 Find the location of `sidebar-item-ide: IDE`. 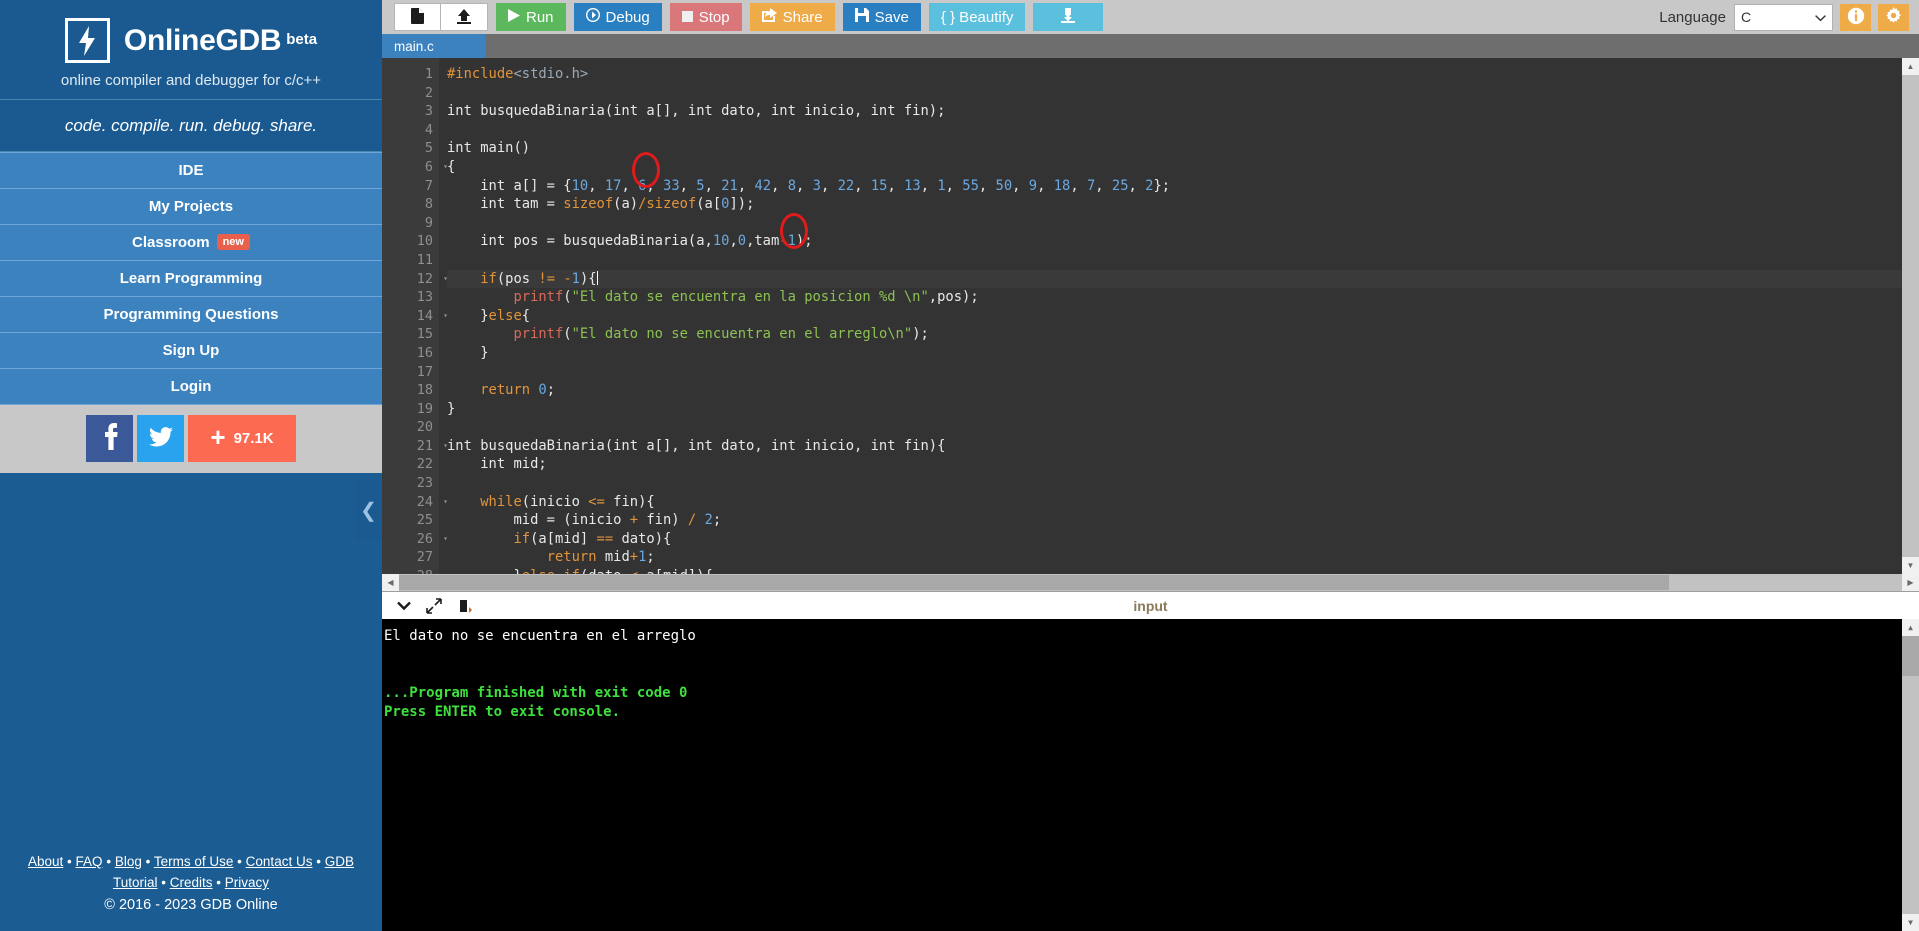

sidebar-item-ide: IDE is located at coordinates (191, 170).